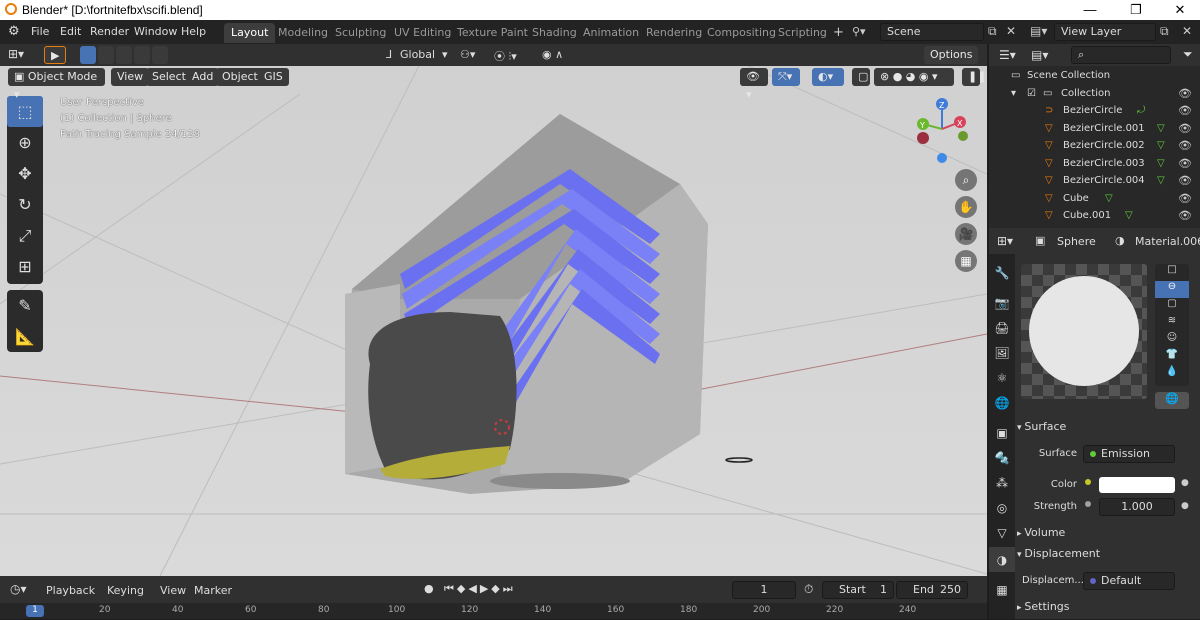 This screenshot has width=1200, height=620. Describe the element at coordinates (55, 55) in the screenshot. I see `select-mode-icon: ▶` at that location.